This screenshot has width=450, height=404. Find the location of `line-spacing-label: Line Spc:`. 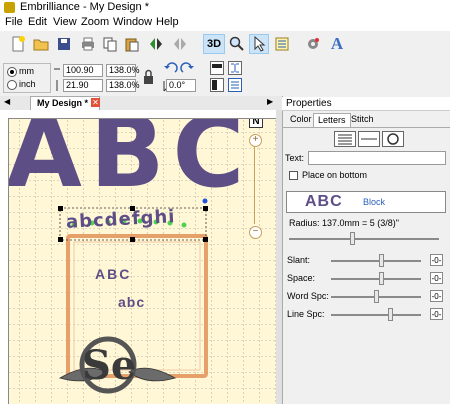

line-spacing-label: Line Spc: is located at coordinates (306, 314).